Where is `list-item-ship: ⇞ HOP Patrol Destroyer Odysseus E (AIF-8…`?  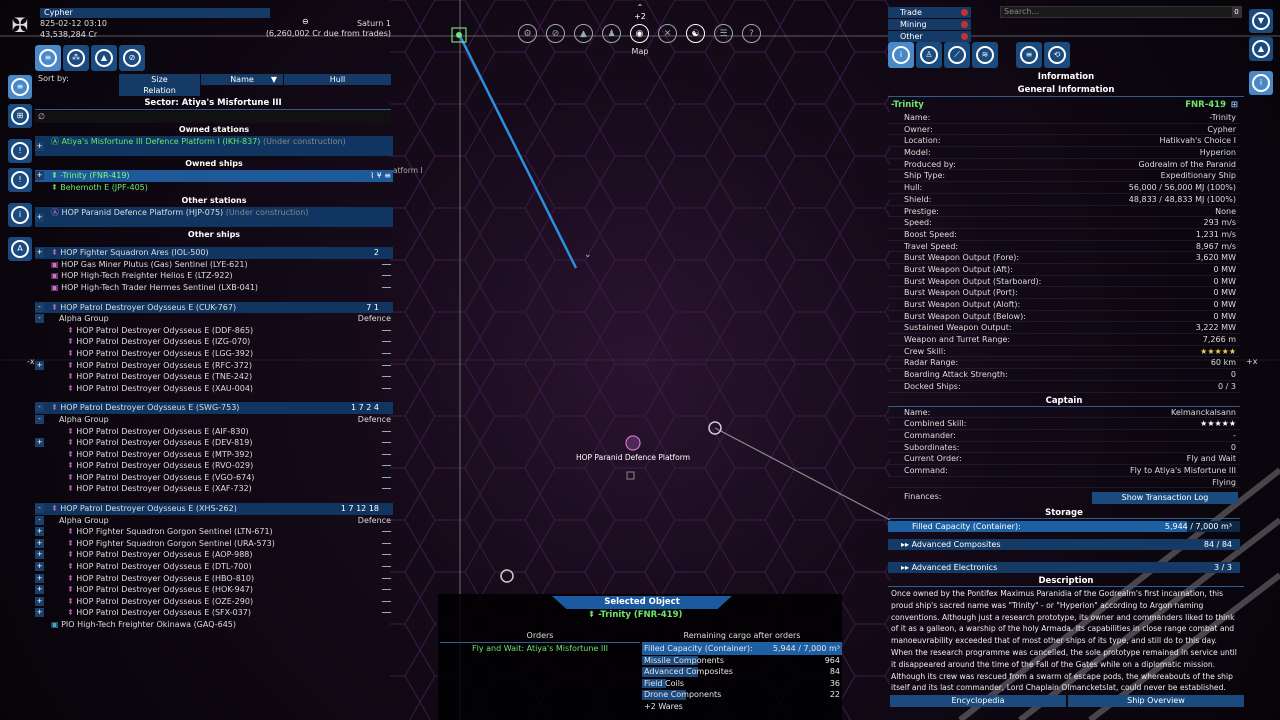 list-item-ship: ⇞ HOP Patrol Destroyer Odysseus E (AIF-8… is located at coordinates (214, 432).